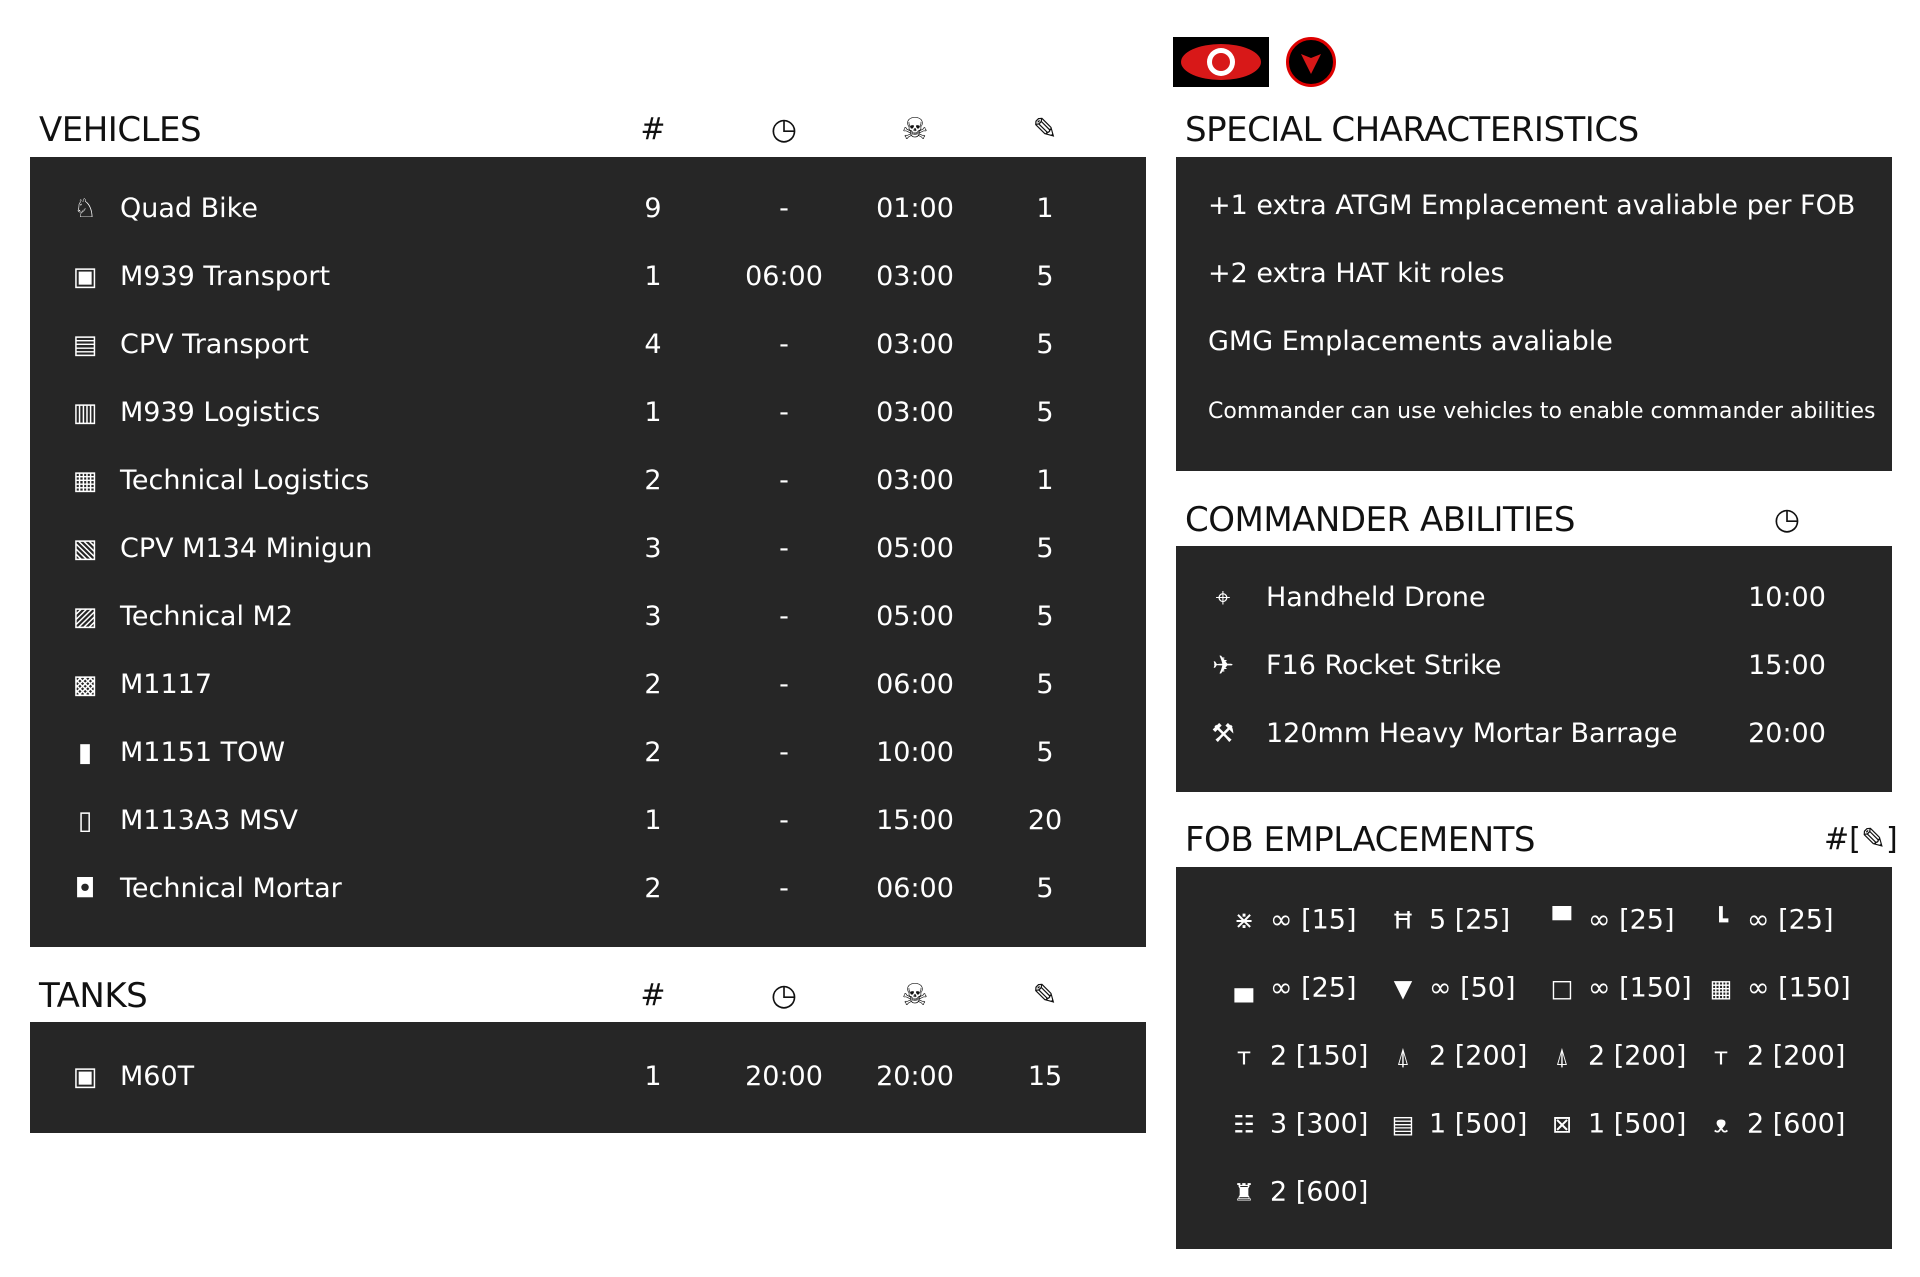  What do you see at coordinates (1562, 988) in the screenshot?
I see `bunker-icon: □` at bounding box center [1562, 988].